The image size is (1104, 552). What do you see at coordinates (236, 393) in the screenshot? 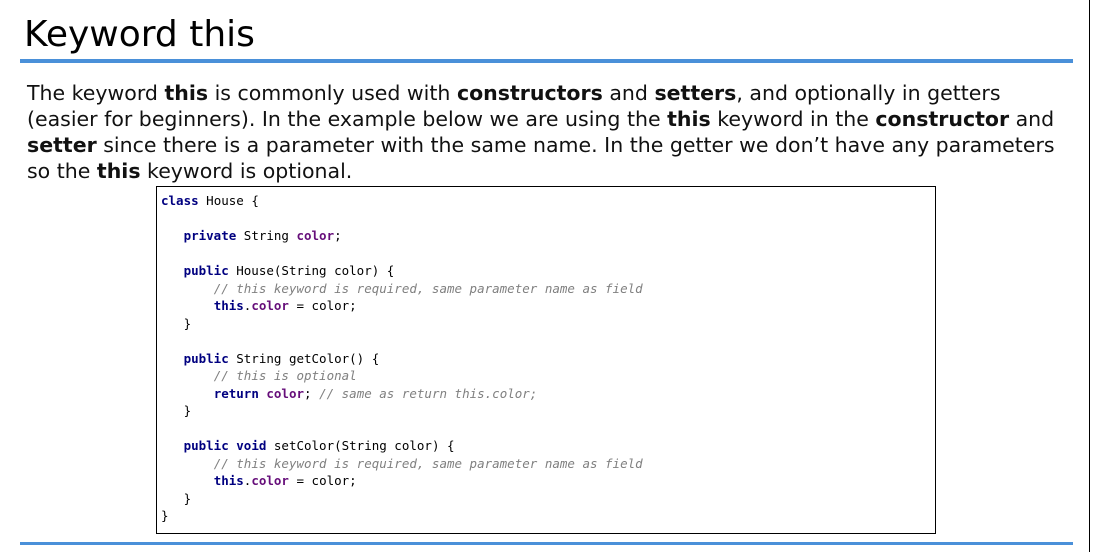
I see `code-keyword: return` at bounding box center [236, 393].